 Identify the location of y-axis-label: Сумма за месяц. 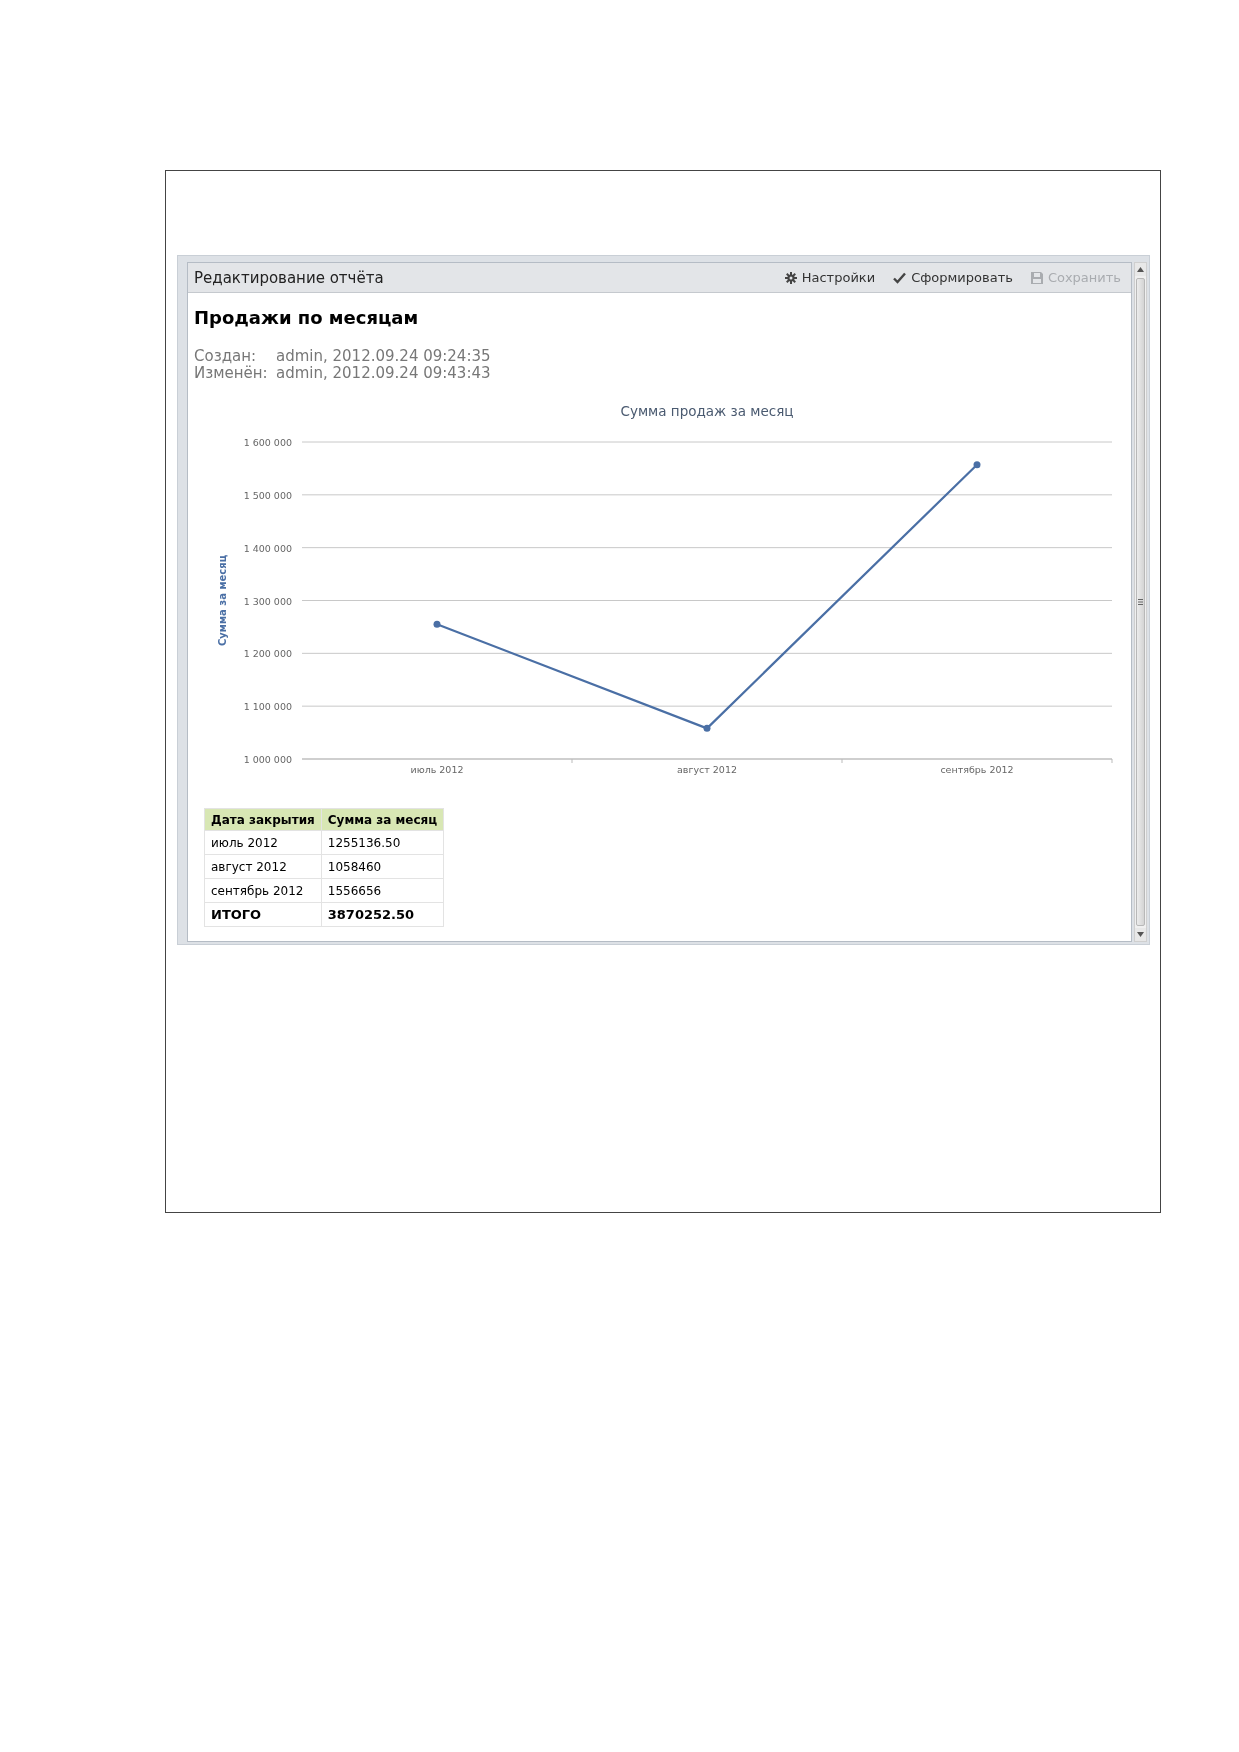
(222, 600).